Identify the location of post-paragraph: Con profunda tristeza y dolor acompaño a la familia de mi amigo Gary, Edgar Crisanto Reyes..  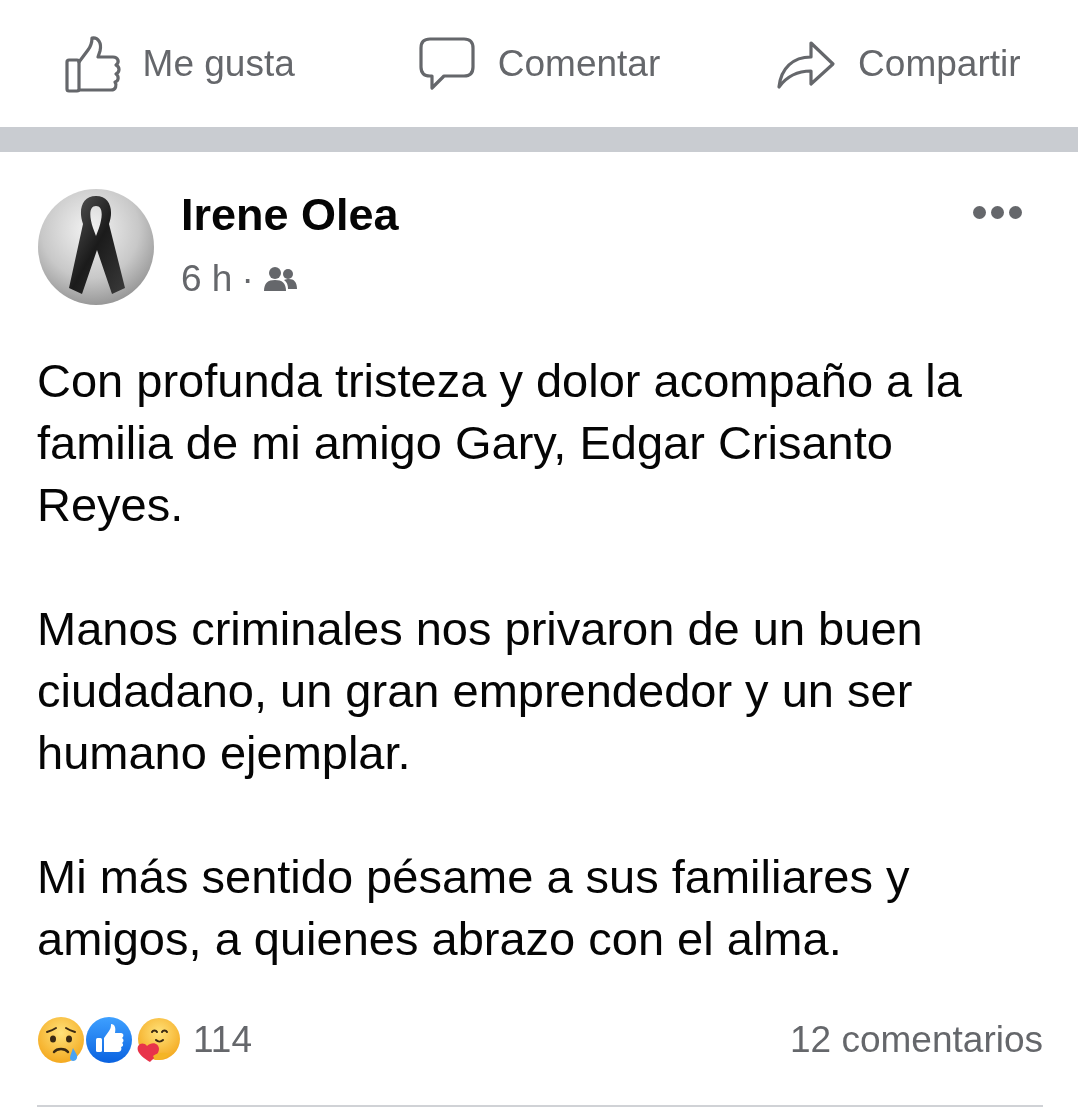
(500, 443).